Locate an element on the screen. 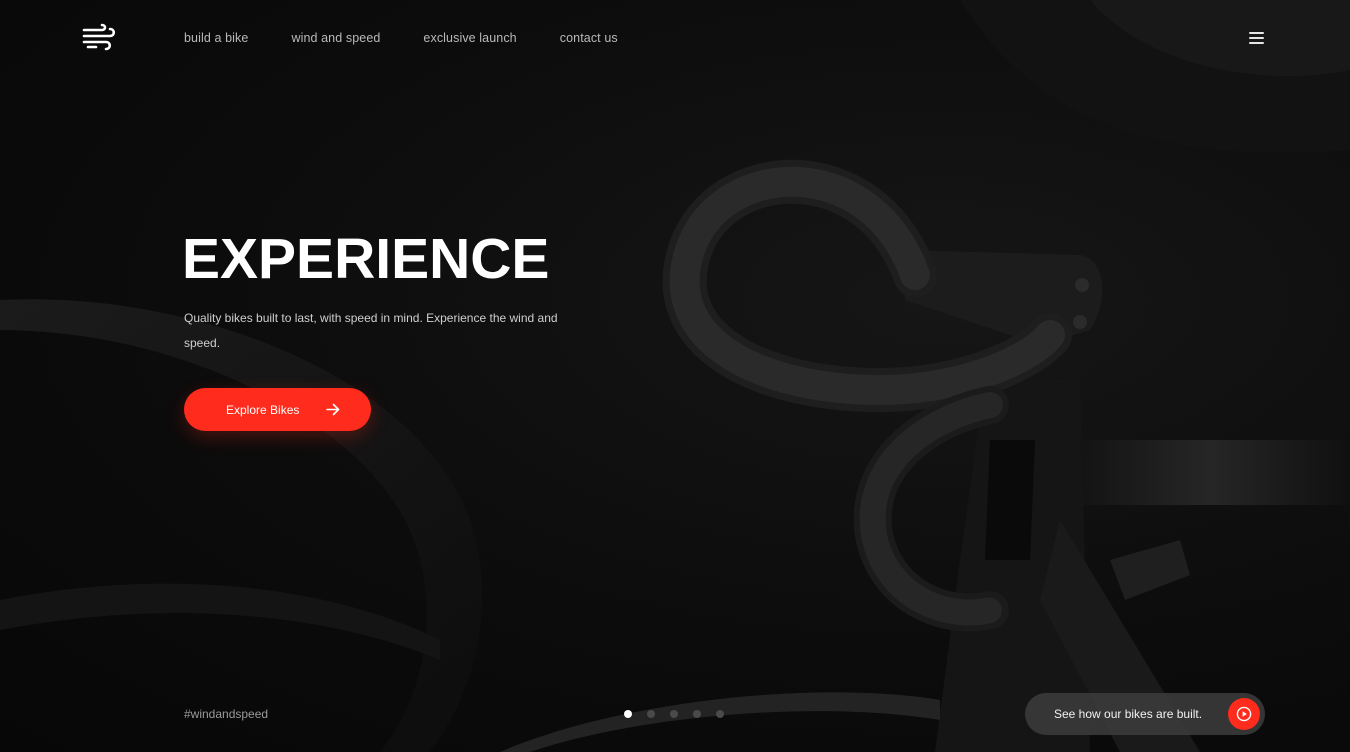 This screenshot has height=752, width=1350. play-circle-icon is located at coordinates (1244, 714).